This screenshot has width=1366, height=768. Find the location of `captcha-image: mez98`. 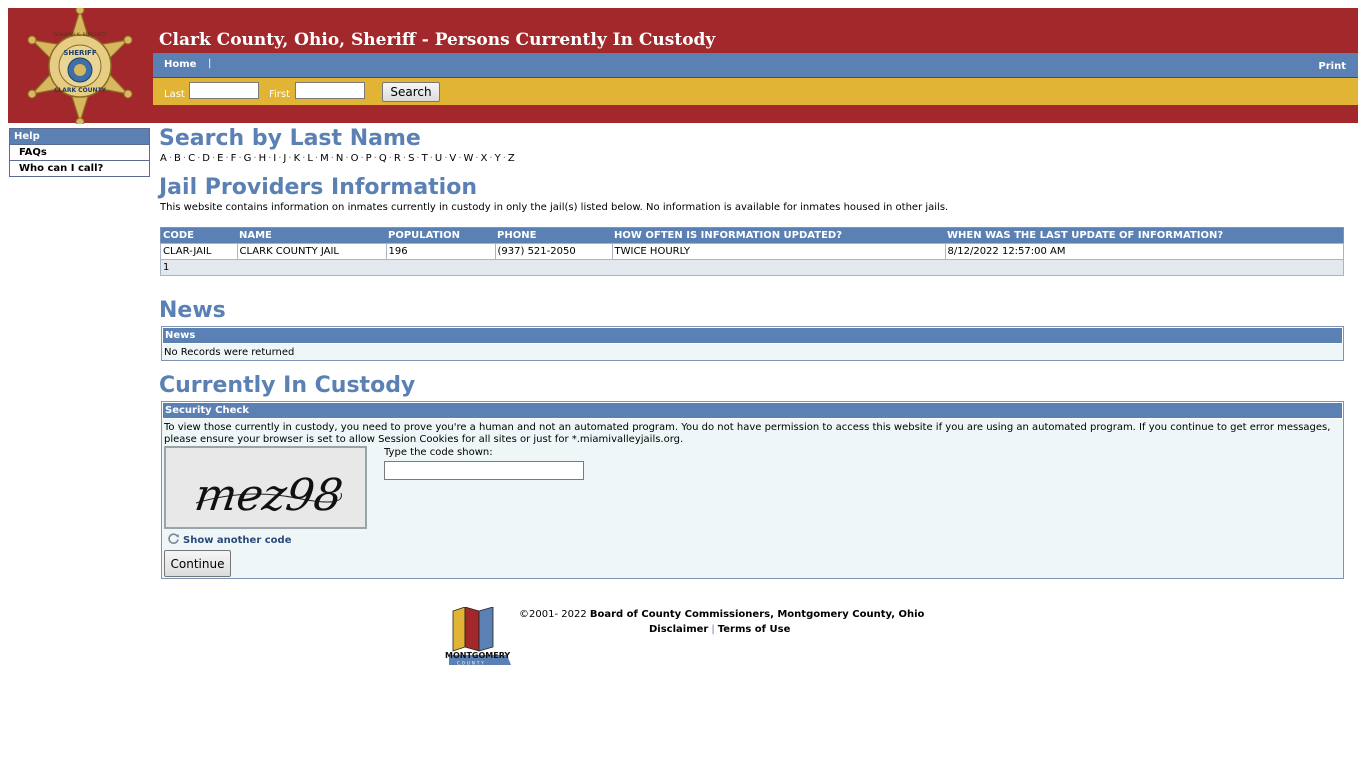

captcha-image: mez98 is located at coordinates (265, 487).